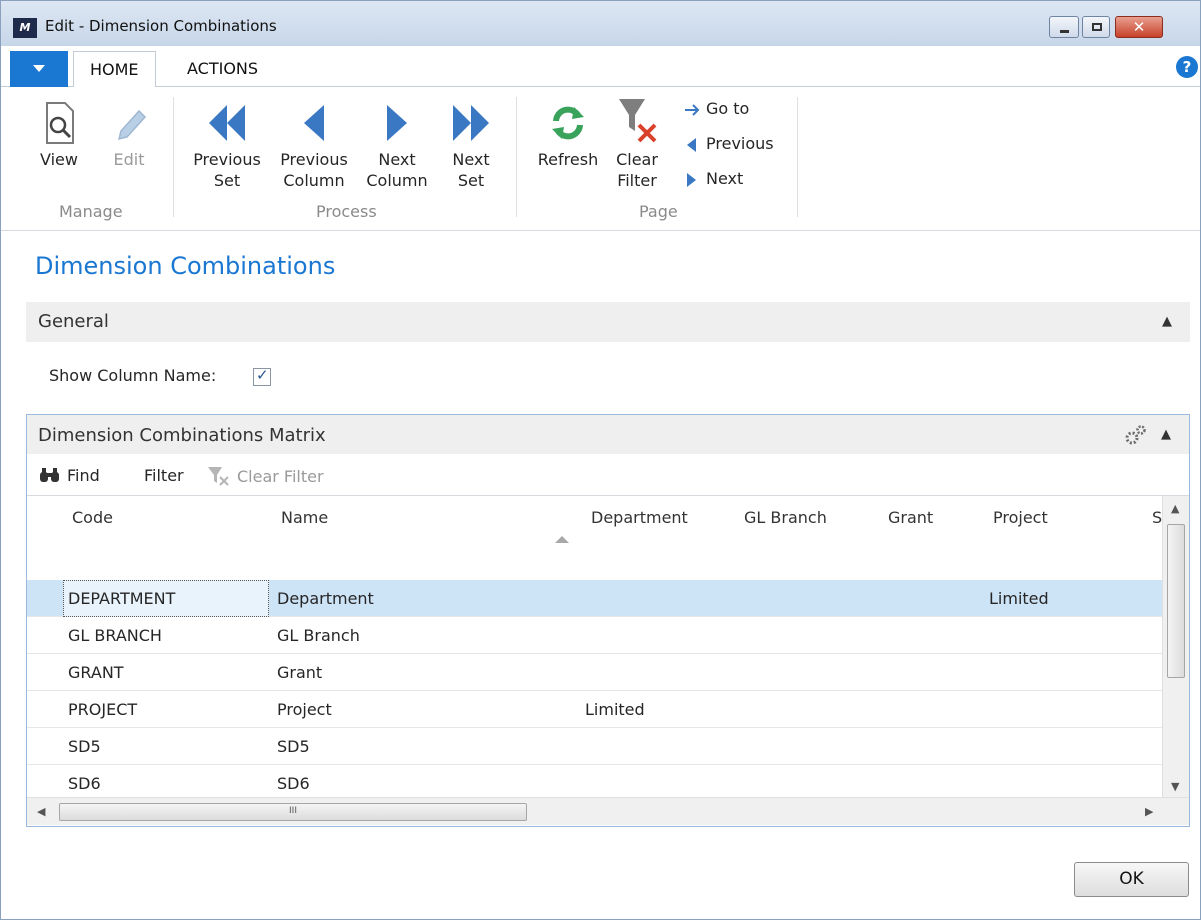 The height and width of the screenshot is (920, 1201). I want to click on next-label: Next, so click(725, 178).